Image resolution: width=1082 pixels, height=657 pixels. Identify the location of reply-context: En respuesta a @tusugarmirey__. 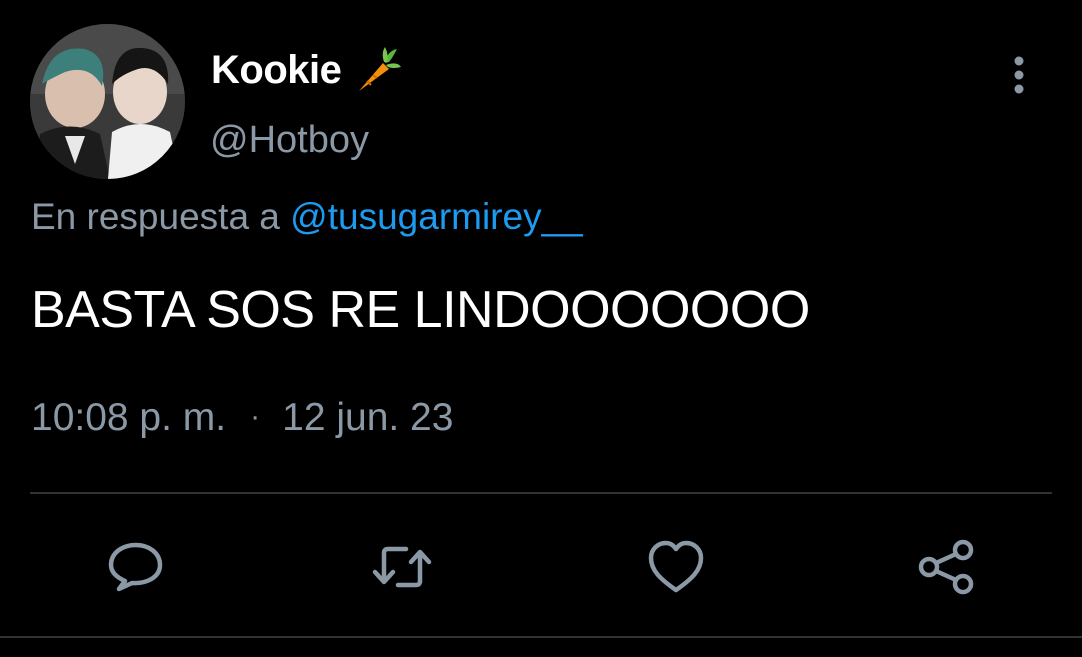
(307, 217).